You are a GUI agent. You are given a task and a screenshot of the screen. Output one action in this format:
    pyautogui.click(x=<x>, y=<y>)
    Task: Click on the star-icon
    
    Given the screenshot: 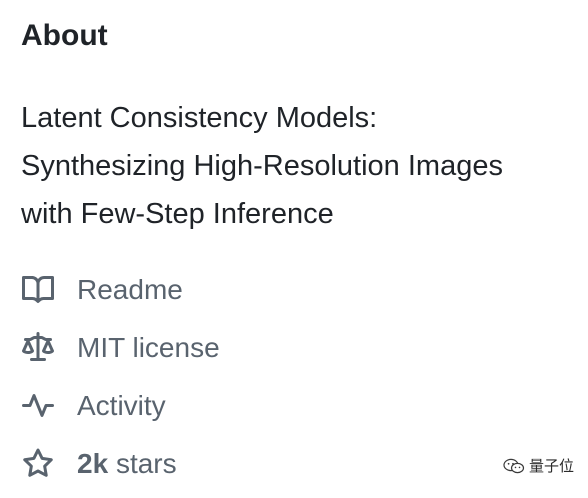 What is the action you would take?
    pyautogui.click(x=38, y=464)
    